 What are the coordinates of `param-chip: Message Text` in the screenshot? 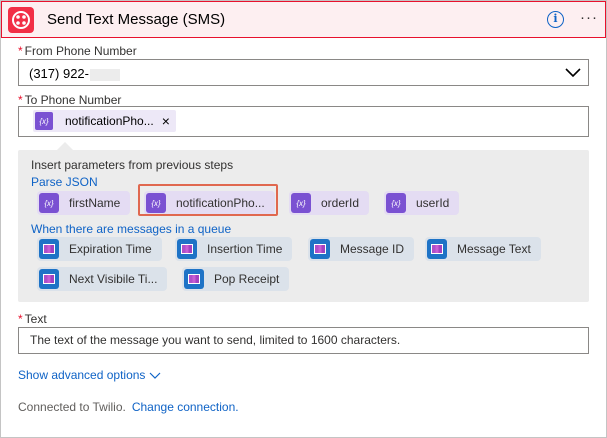 It's located at (483, 249).